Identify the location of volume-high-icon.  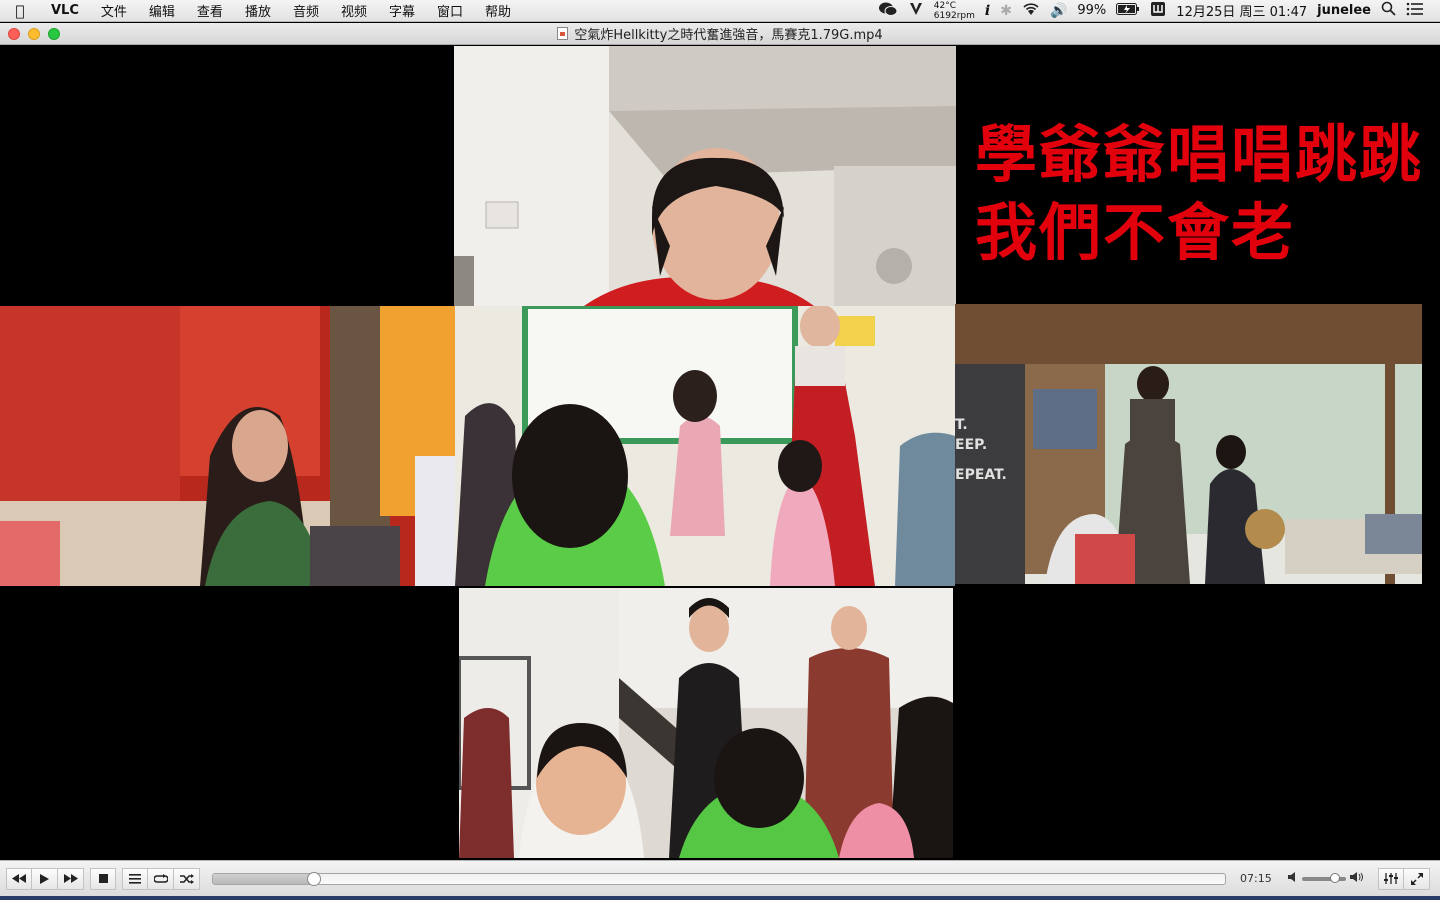
(1357, 878).